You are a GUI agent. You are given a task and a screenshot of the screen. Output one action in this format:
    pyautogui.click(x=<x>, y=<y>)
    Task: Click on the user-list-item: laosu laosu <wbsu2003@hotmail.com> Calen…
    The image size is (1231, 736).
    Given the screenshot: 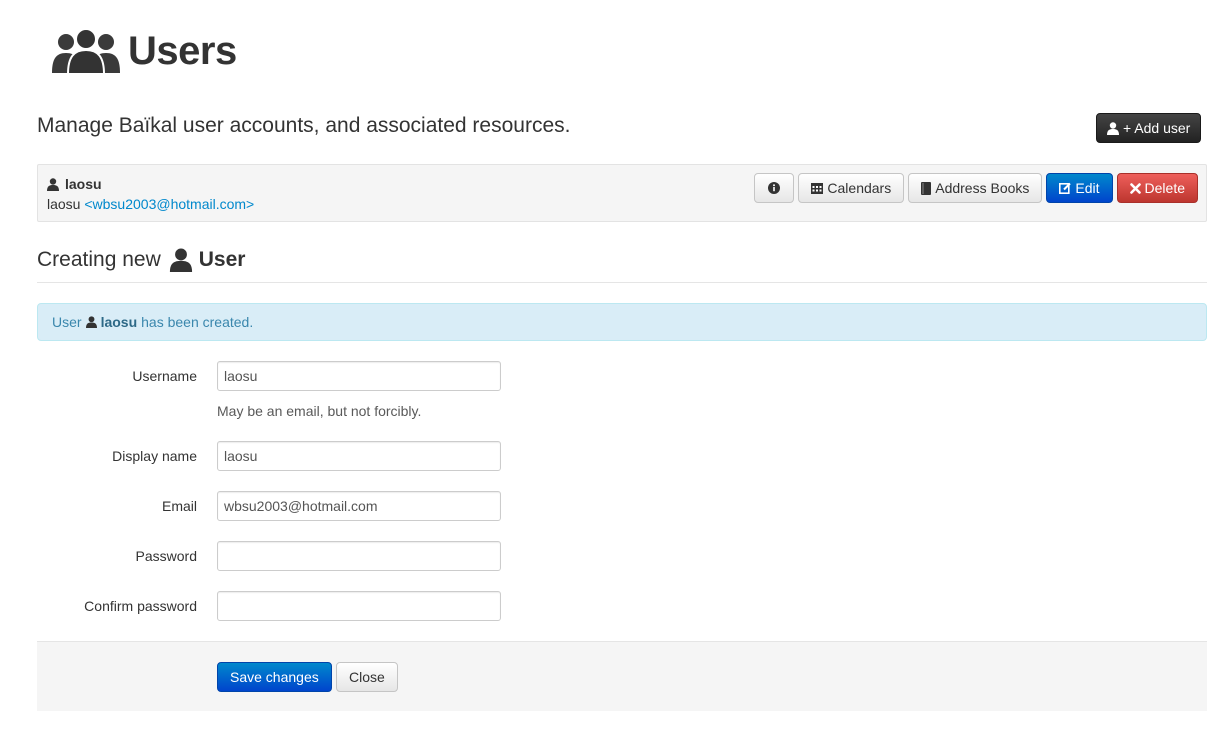 What is the action you would take?
    pyautogui.click(x=622, y=193)
    